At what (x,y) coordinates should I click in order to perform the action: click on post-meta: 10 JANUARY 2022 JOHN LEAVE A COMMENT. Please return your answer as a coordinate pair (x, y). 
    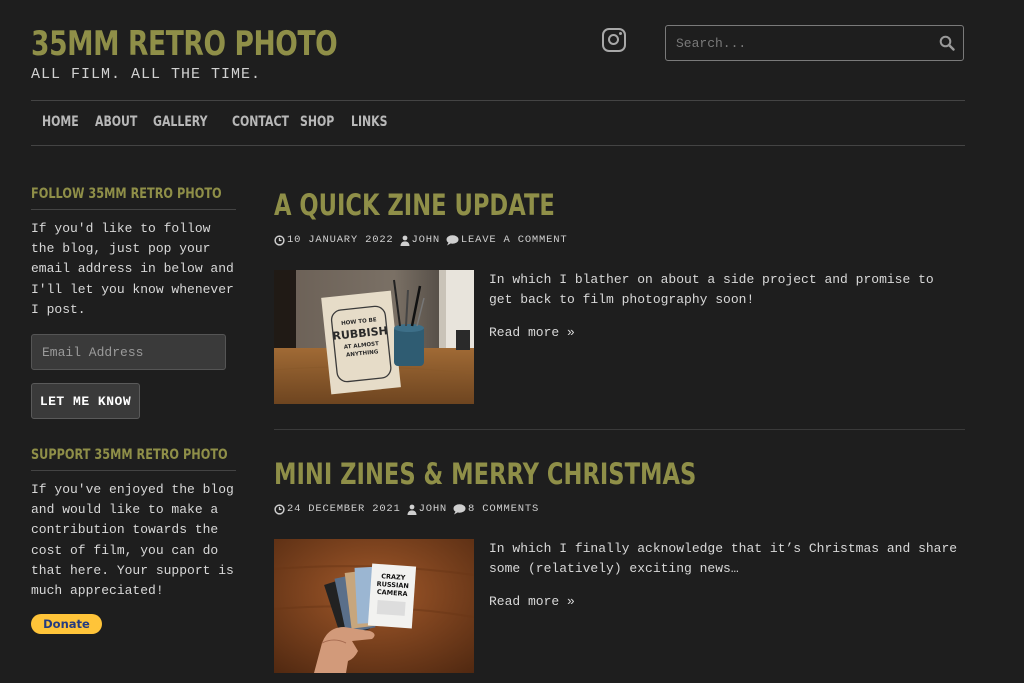
    Looking at the image, I should click on (619, 240).